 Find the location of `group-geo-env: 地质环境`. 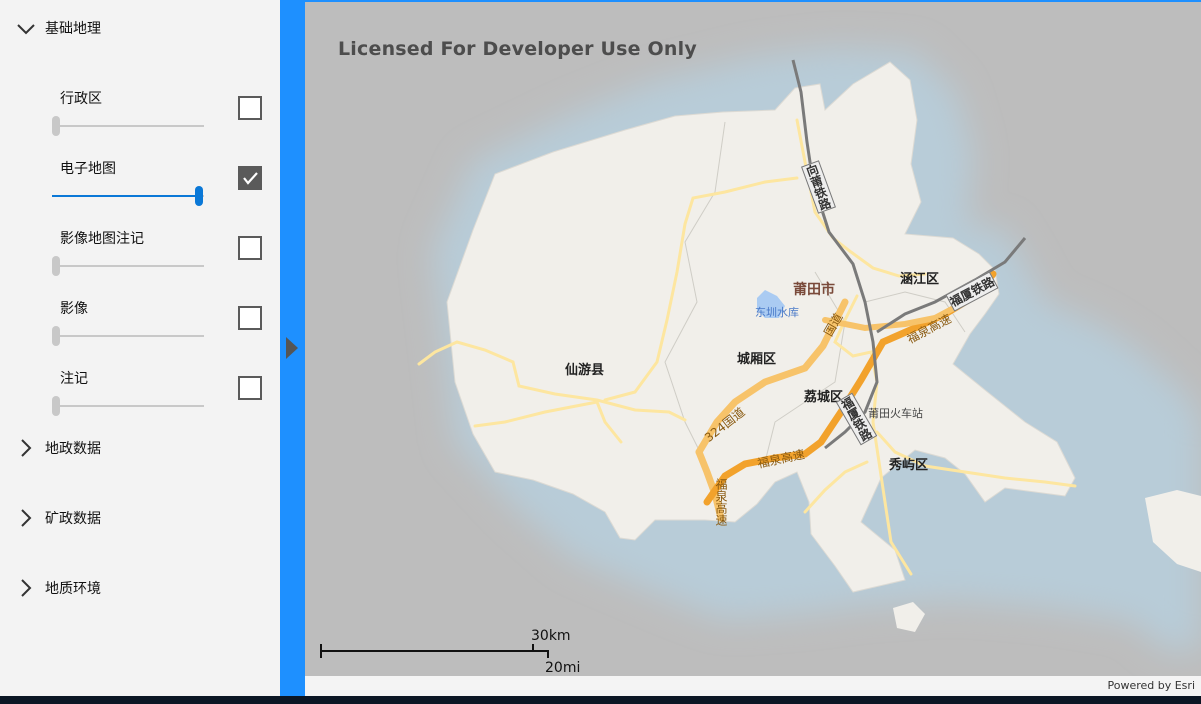

group-geo-env: 地质环境 is located at coordinates (140, 588).